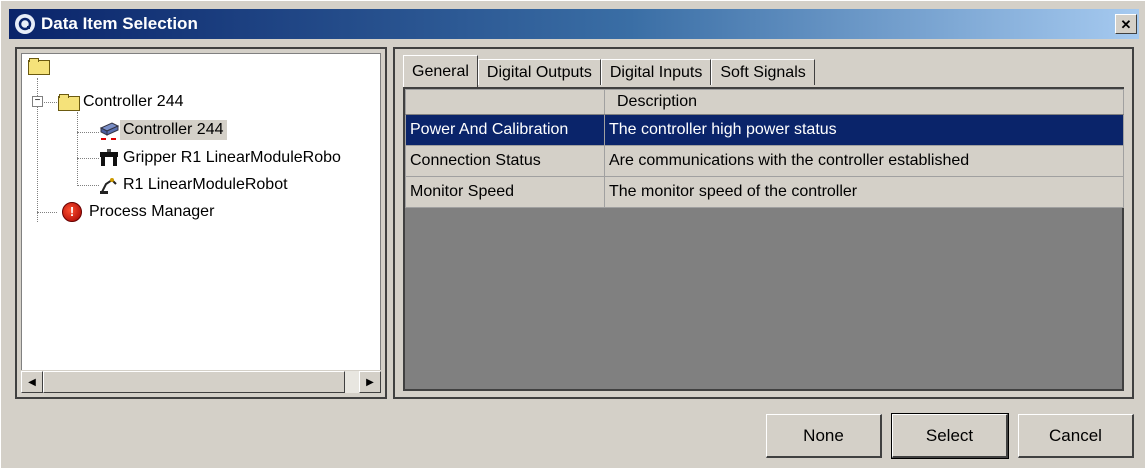 The height and width of the screenshot is (469, 1146). Describe the element at coordinates (194, 382) in the screenshot. I see `scroll-thumb` at that location.